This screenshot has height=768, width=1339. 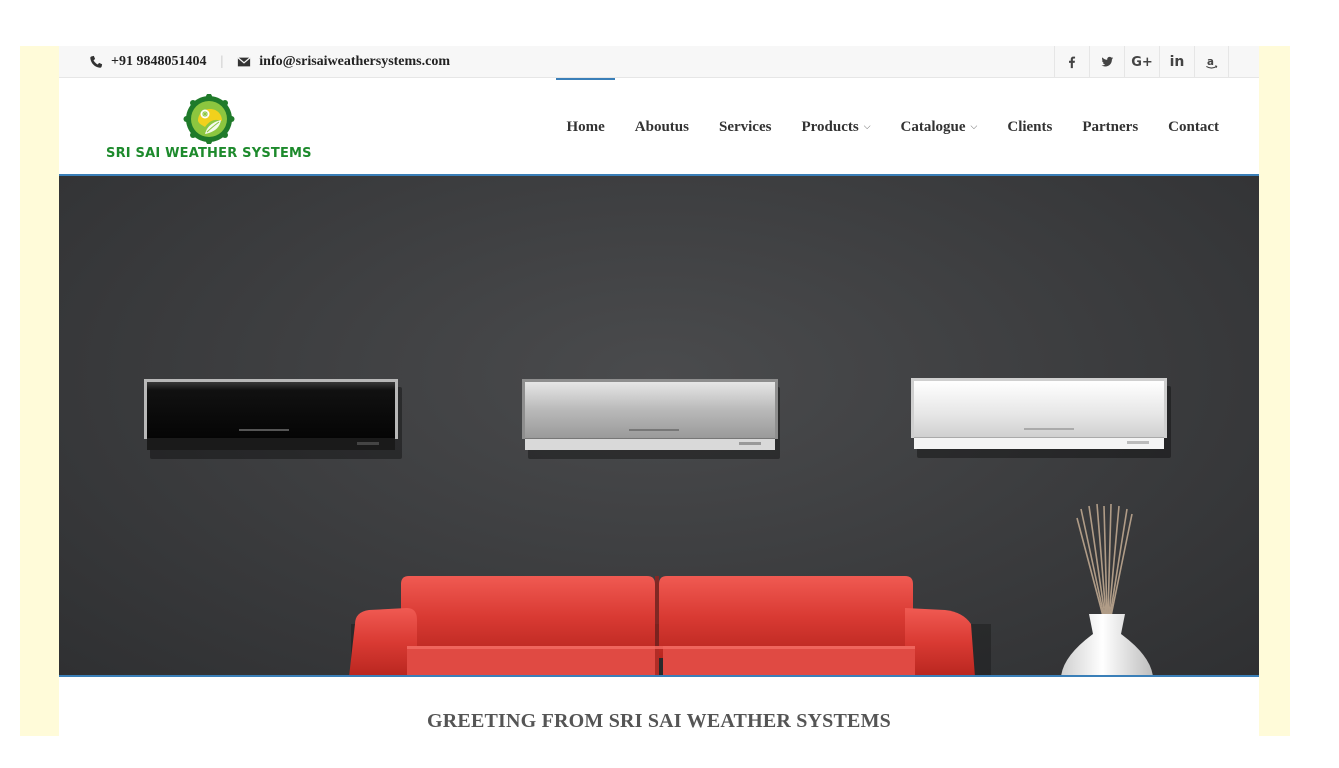 I want to click on nav-item-catalogue: Catalogue ⌵, so click(x=939, y=127).